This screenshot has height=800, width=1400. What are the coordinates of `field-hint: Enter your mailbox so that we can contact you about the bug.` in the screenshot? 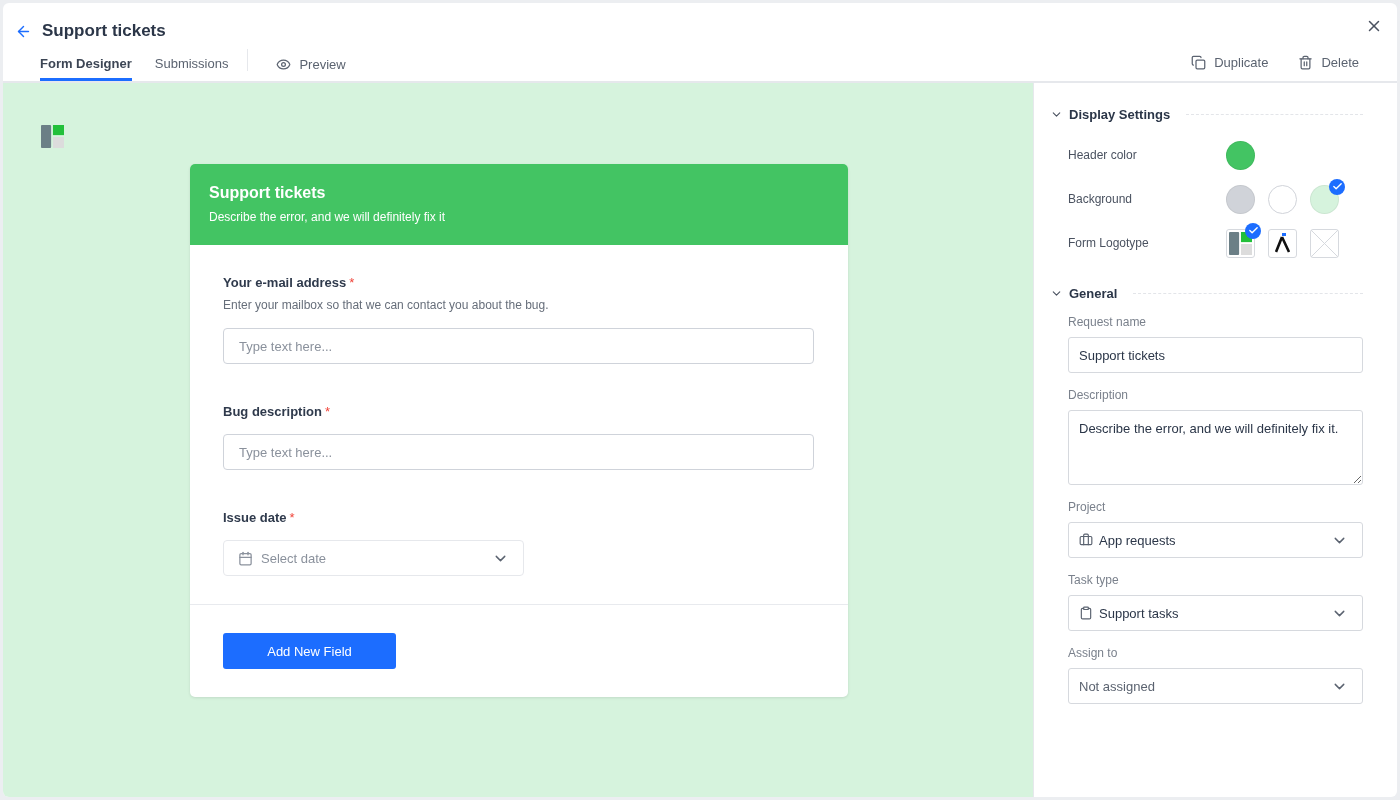 It's located at (386, 305).